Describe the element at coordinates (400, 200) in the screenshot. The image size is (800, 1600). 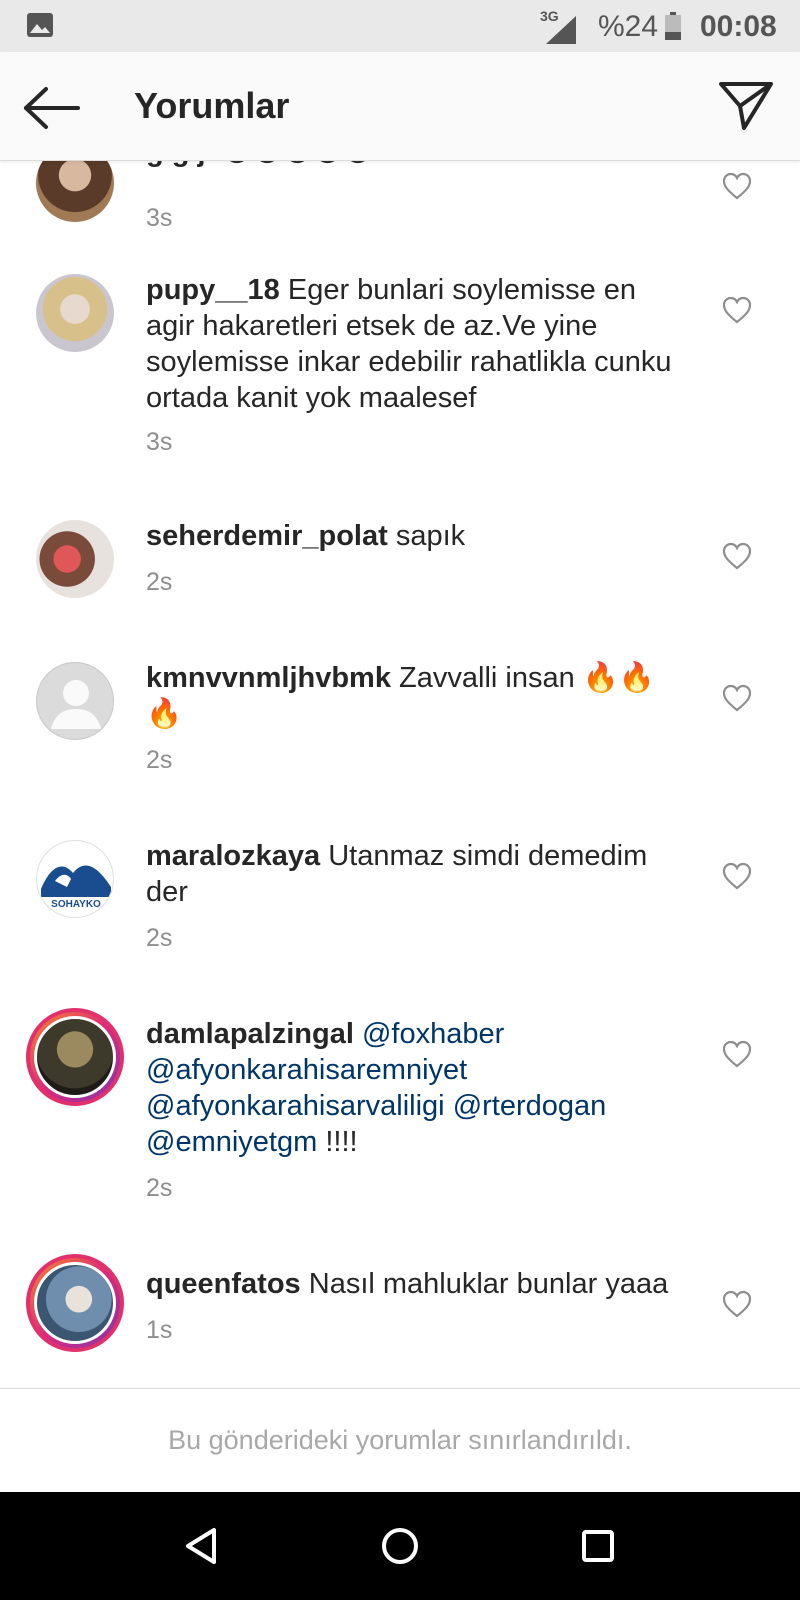
I see `comment-item: g.g.j. 😡😡😡😡😡 3s` at that location.